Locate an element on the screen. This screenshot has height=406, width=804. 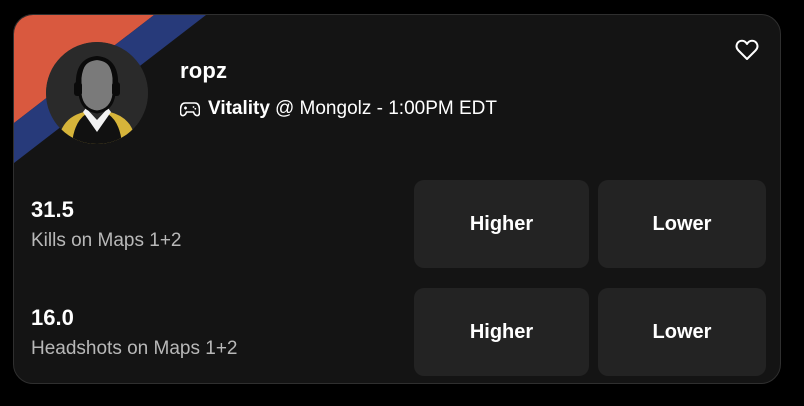
player-avatar is located at coordinates (97, 93).